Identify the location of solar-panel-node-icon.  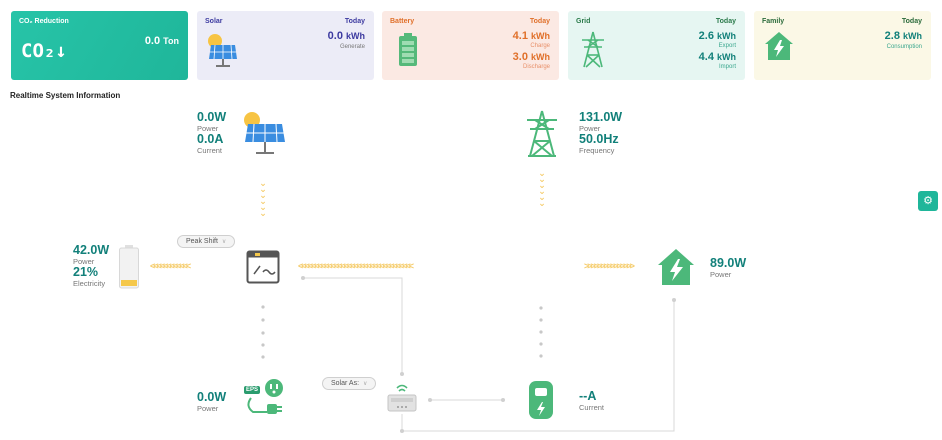
(264, 136).